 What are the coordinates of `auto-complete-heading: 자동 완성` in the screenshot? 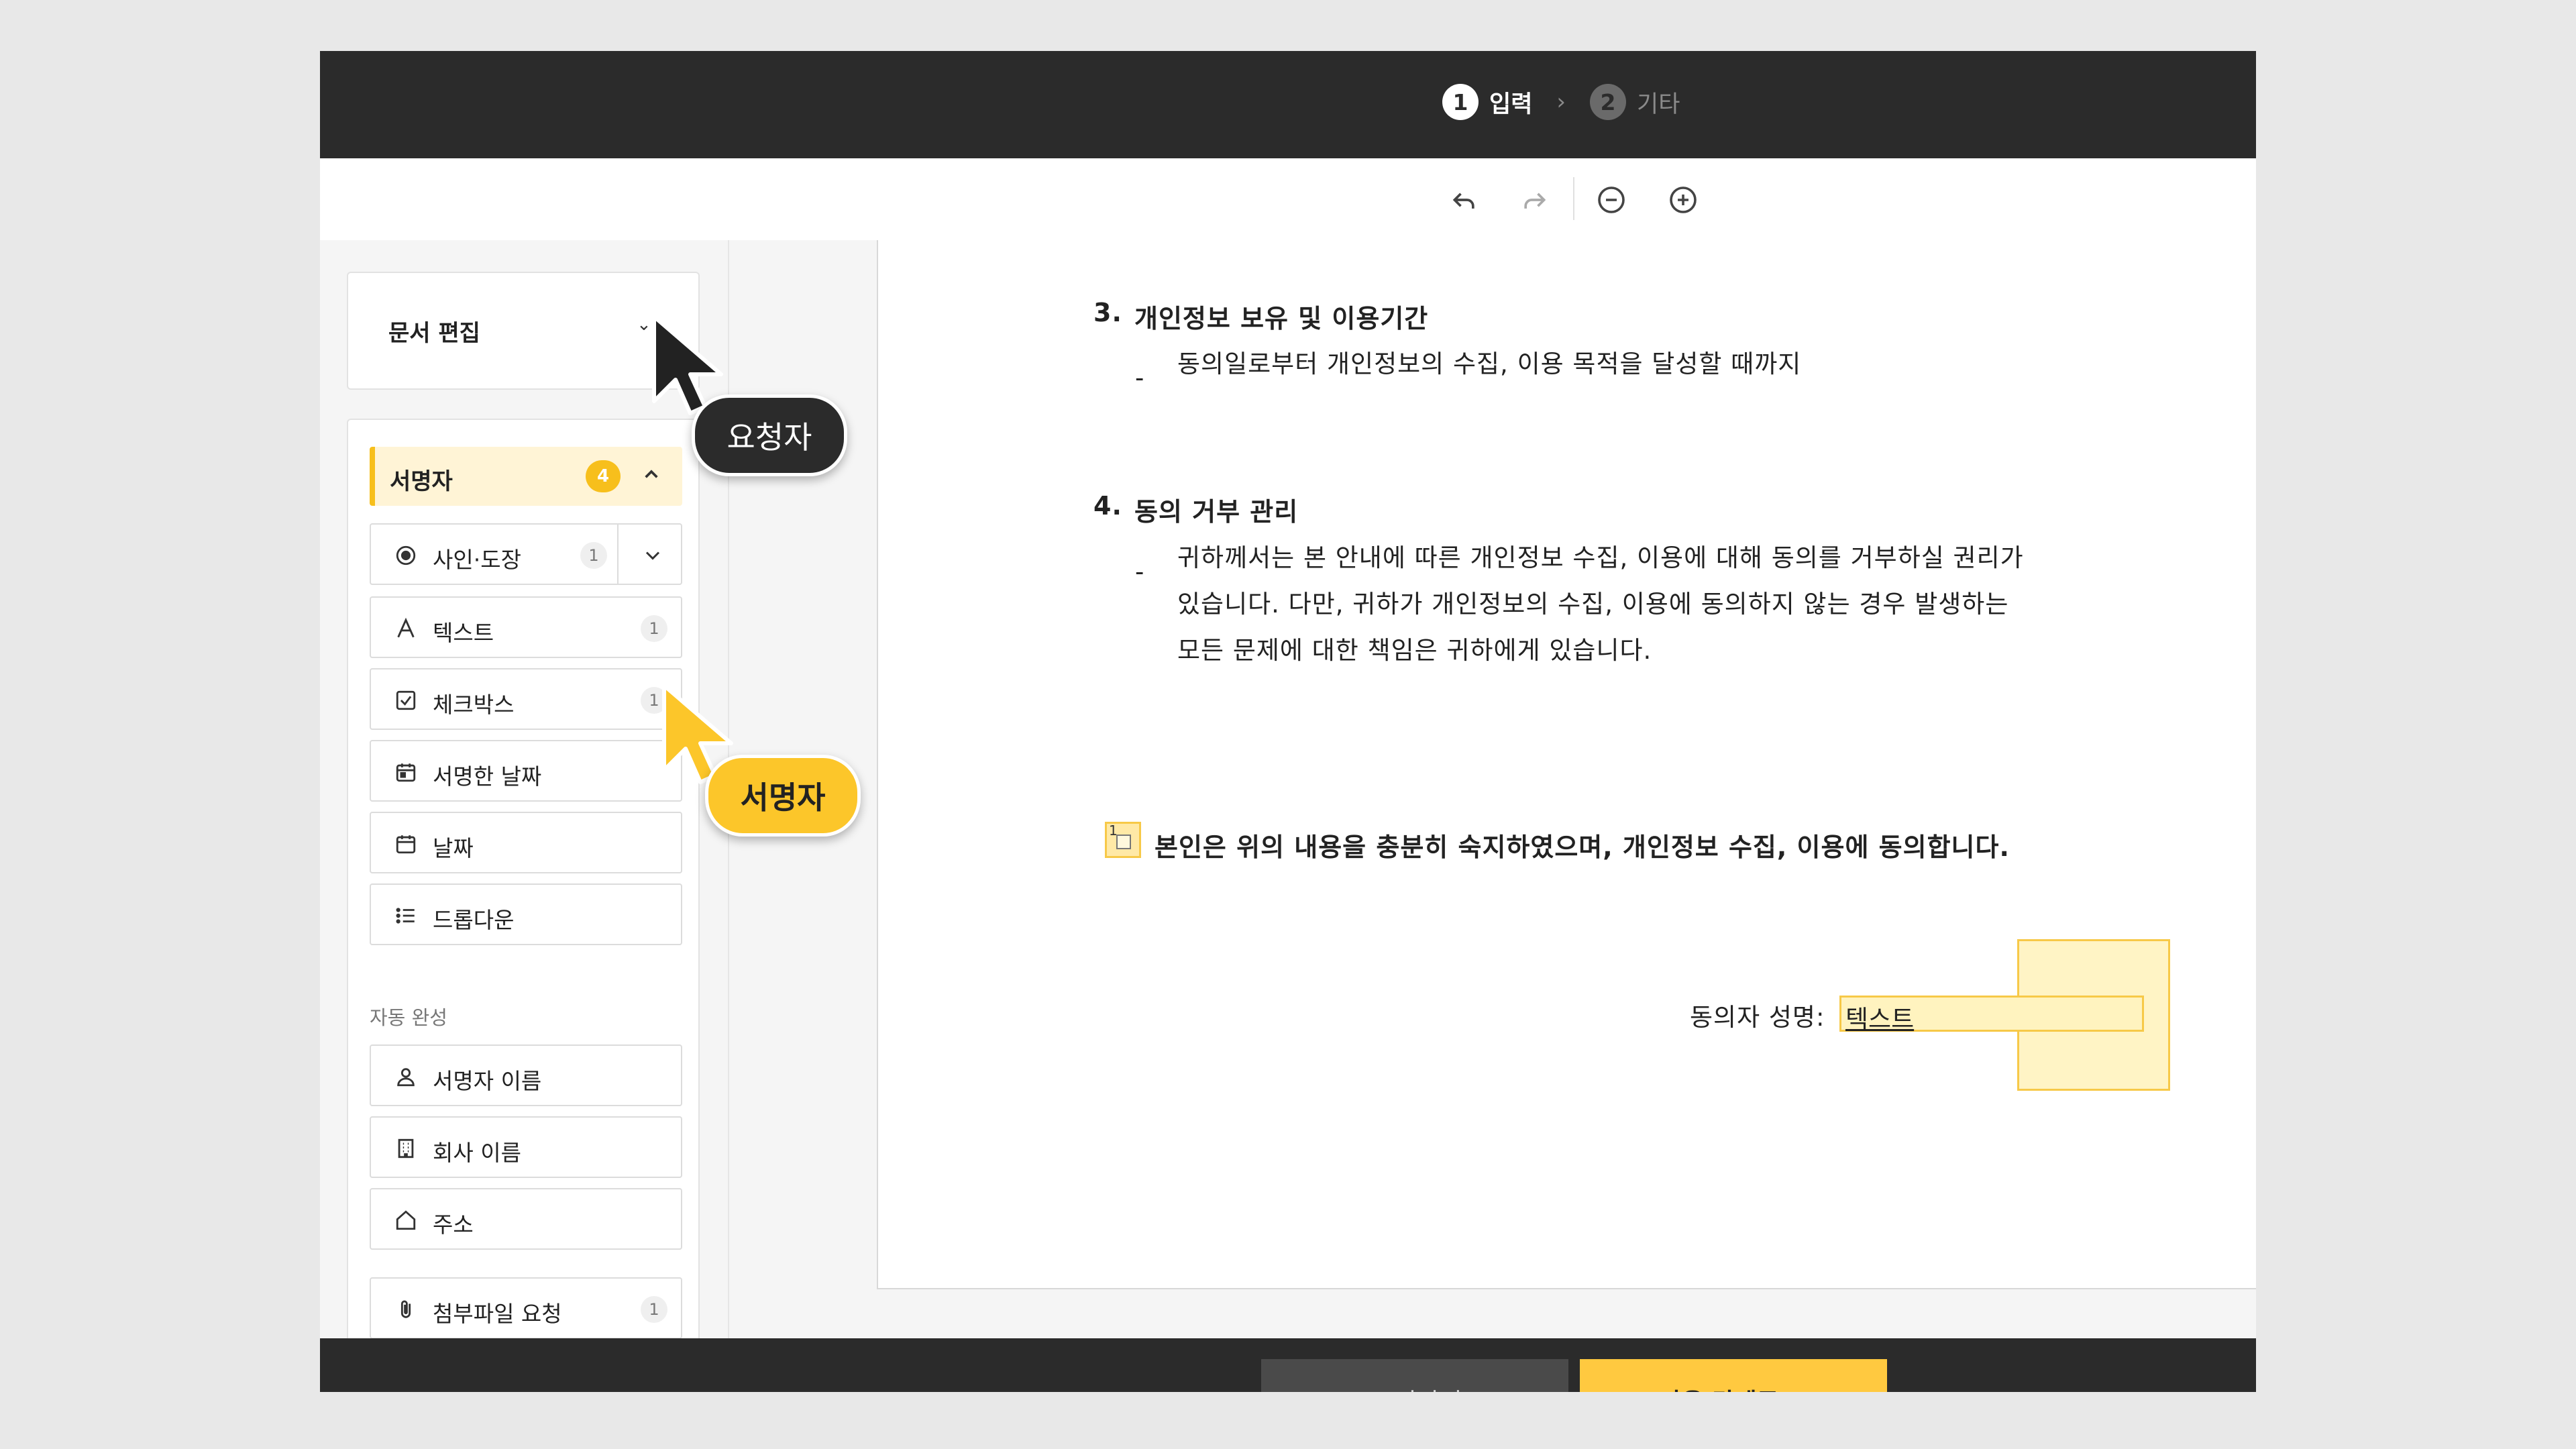 It's located at (408, 1017).